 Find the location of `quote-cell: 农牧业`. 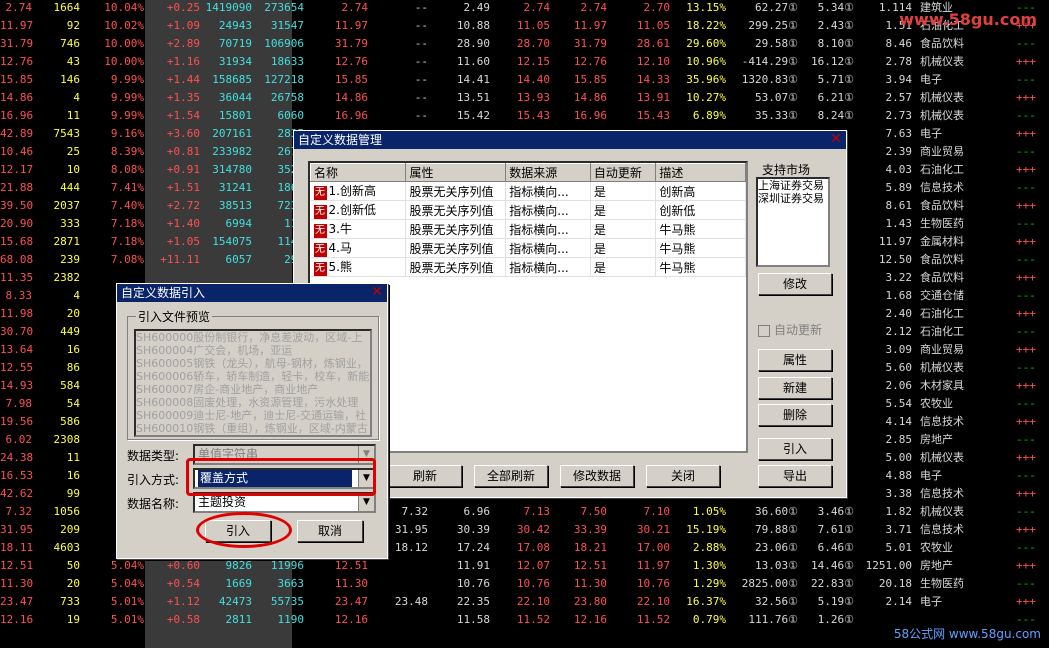

quote-cell: 农牧业 is located at coordinates (936, 547).